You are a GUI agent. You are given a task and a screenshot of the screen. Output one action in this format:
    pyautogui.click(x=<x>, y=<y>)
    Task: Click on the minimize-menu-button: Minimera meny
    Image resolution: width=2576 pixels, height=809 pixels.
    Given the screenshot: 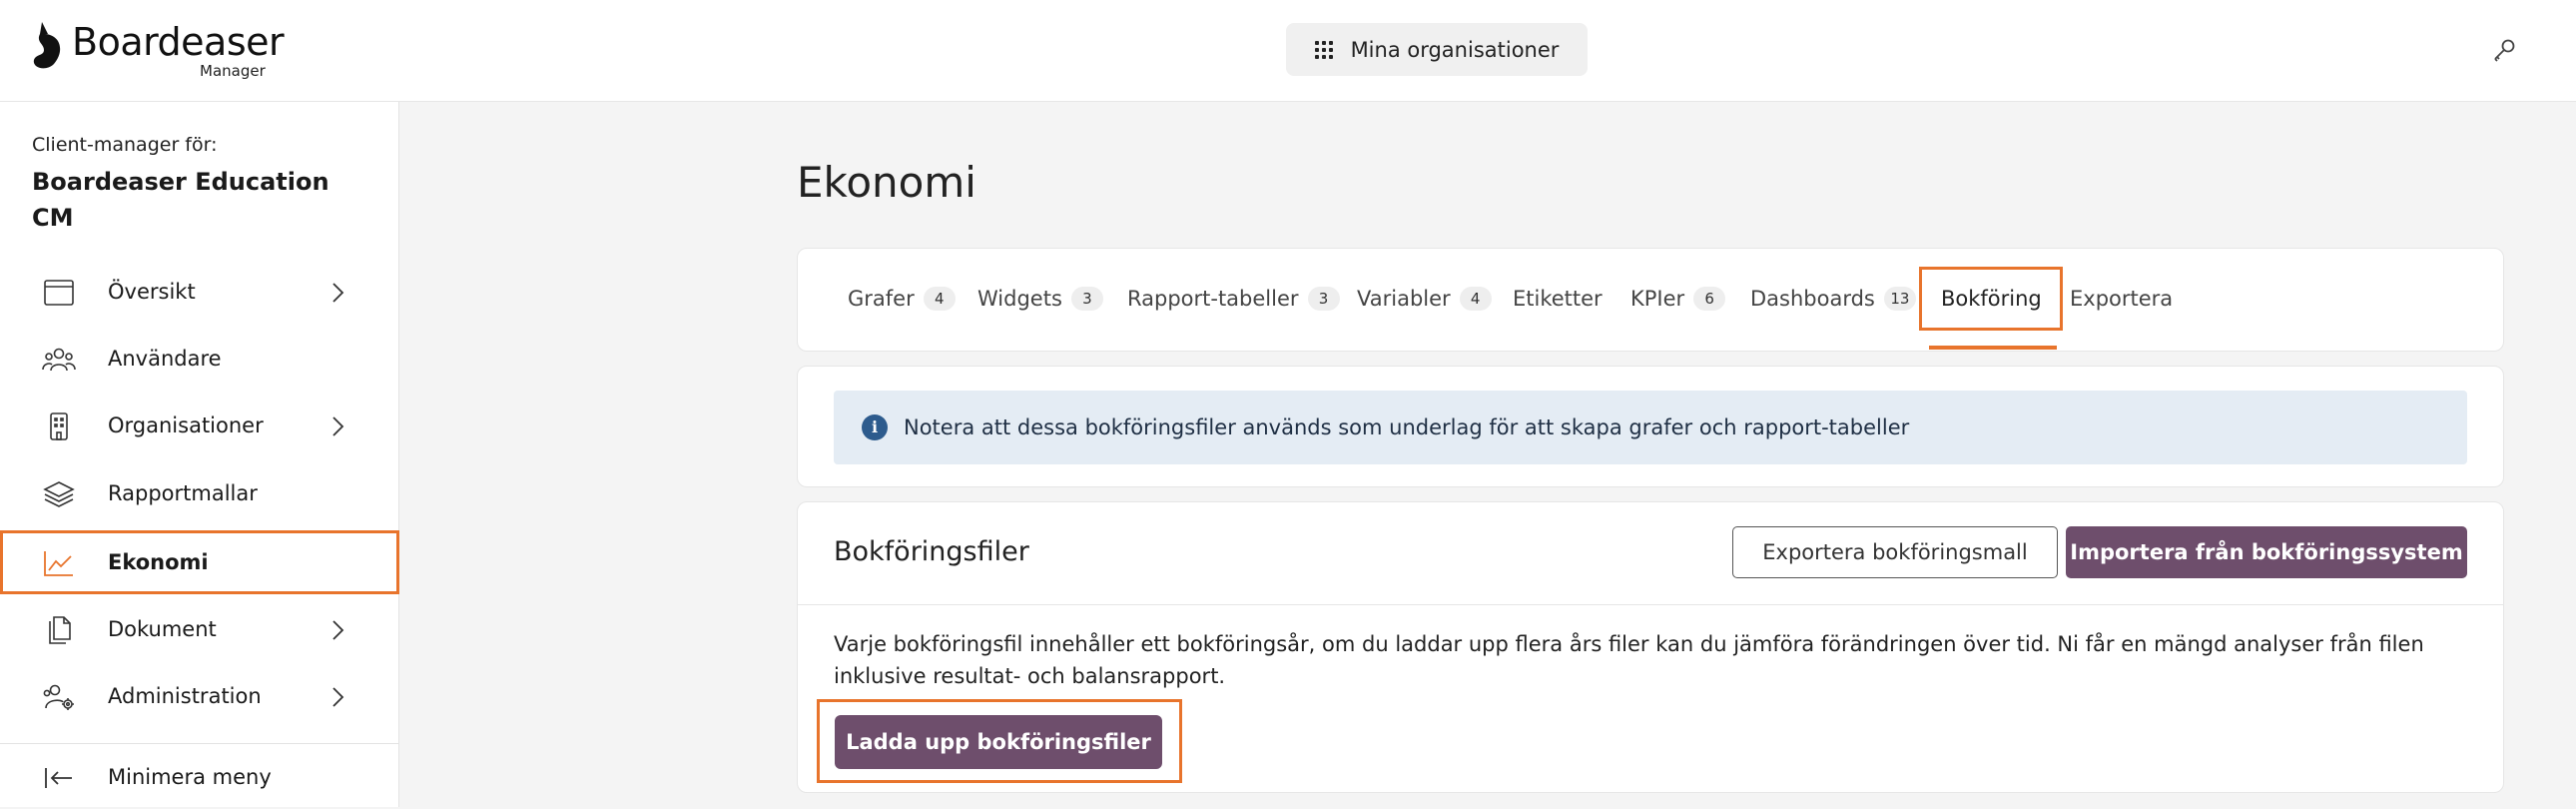 What is the action you would take?
    pyautogui.click(x=199, y=777)
    